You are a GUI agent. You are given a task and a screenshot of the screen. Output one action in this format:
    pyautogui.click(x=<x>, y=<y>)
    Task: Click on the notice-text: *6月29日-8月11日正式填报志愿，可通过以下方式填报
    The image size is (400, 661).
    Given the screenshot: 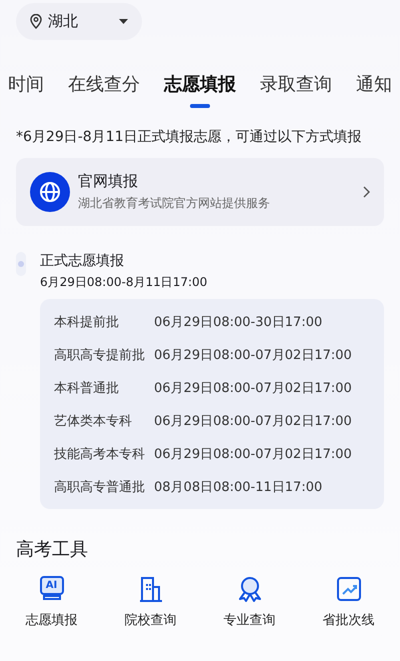 What is the action you would take?
    pyautogui.click(x=189, y=137)
    